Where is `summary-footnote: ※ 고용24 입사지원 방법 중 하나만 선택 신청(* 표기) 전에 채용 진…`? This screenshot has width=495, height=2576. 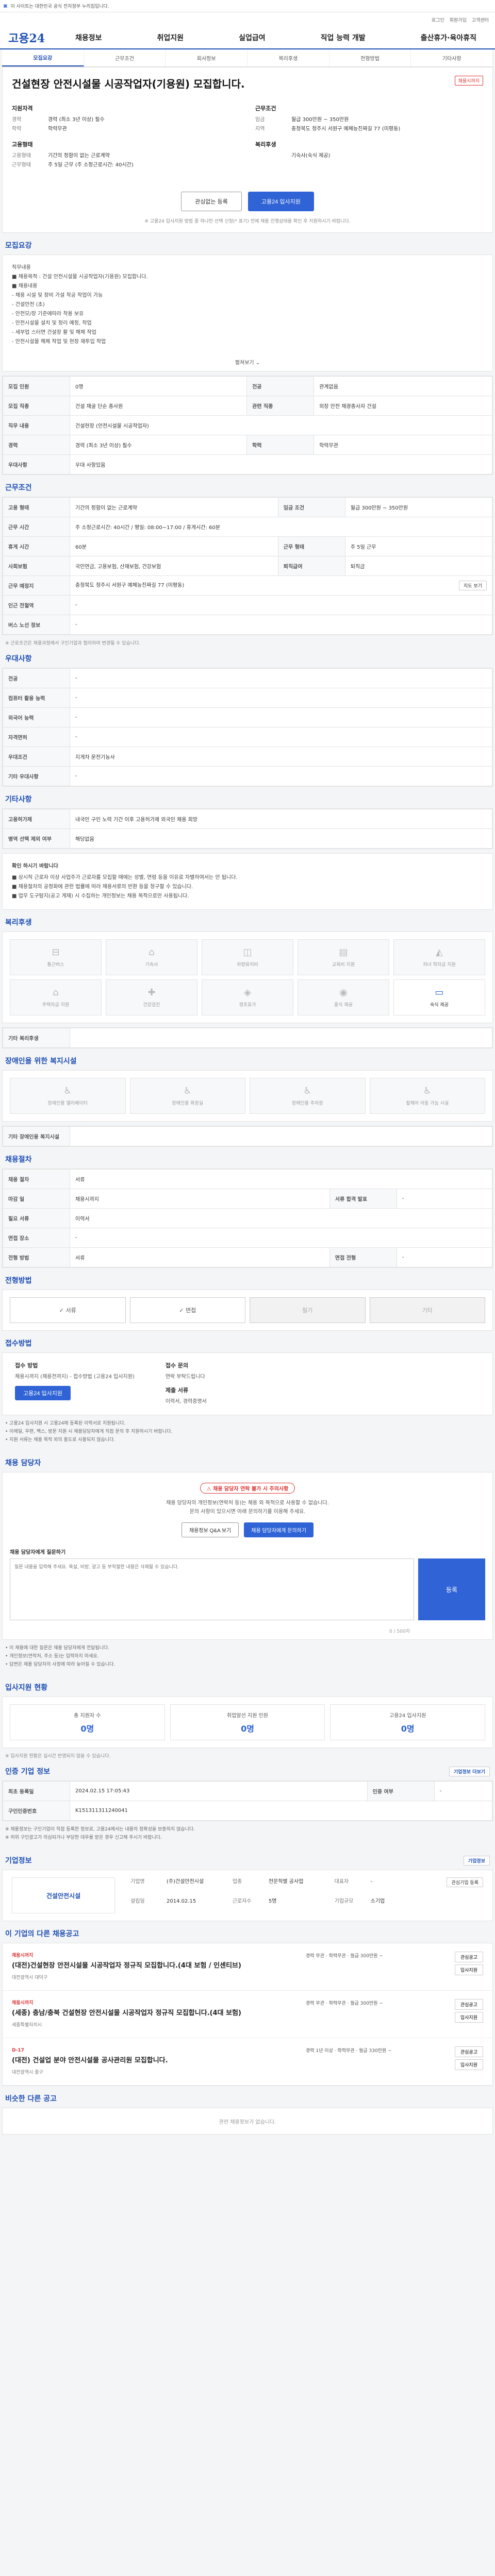
summary-footnote: ※ 고용24 입사지원 방법 중 하나만 선택 신청(* 표기) 전에 채용 진… is located at coordinates (247, 221).